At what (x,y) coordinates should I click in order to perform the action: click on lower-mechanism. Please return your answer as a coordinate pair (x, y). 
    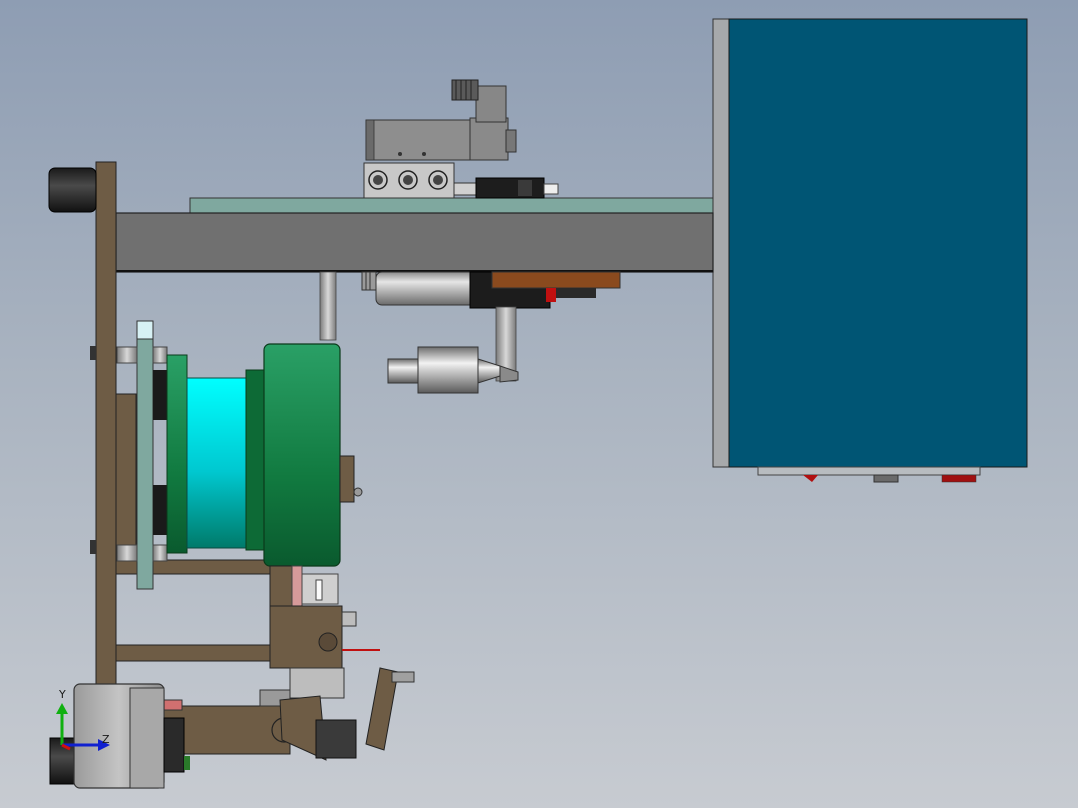
    Looking at the image, I should click on (287, 663).